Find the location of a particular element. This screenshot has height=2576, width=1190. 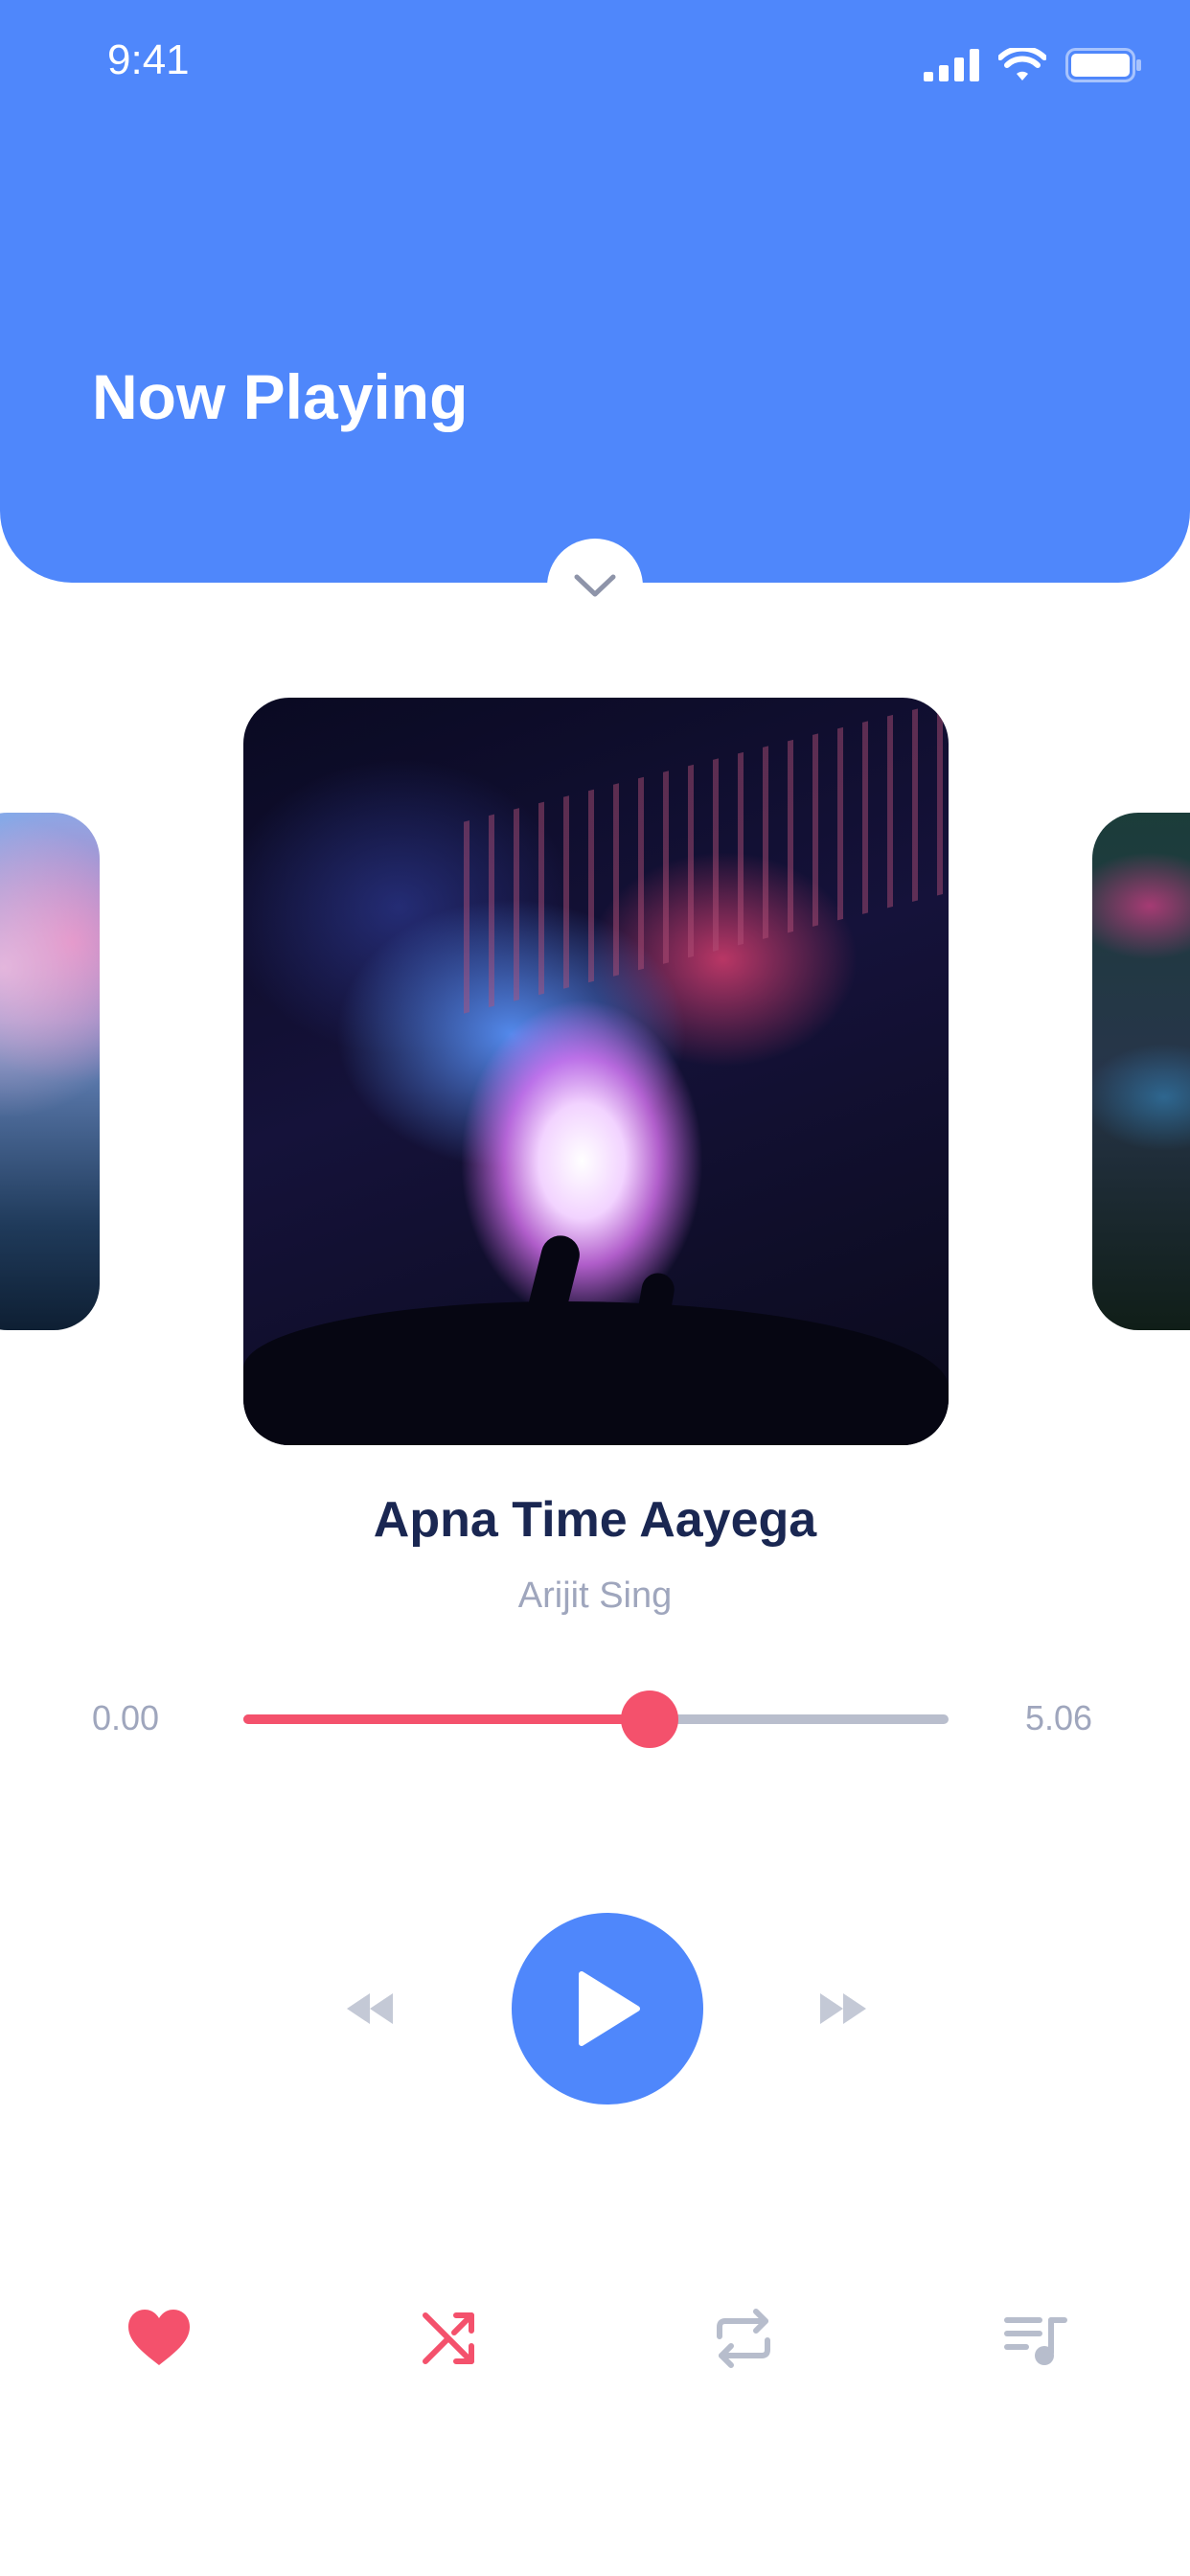

repeat-icon is located at coordinates (744, 2338).